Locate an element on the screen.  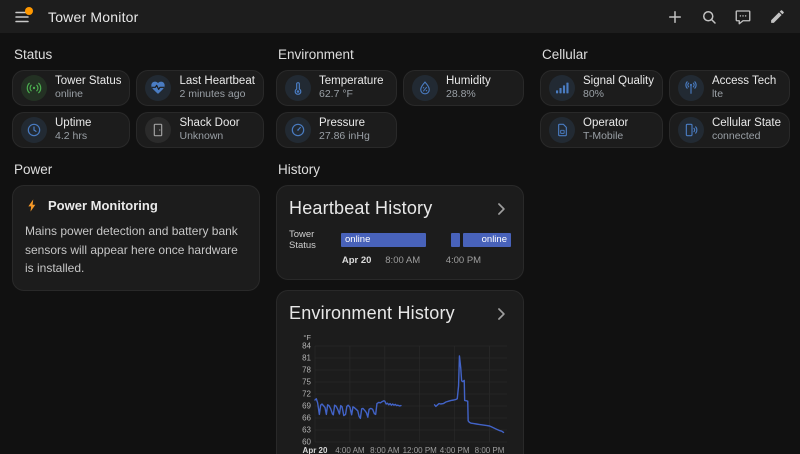
tile-access-tech: Access Tech lte is located at coordinates (729, 88).